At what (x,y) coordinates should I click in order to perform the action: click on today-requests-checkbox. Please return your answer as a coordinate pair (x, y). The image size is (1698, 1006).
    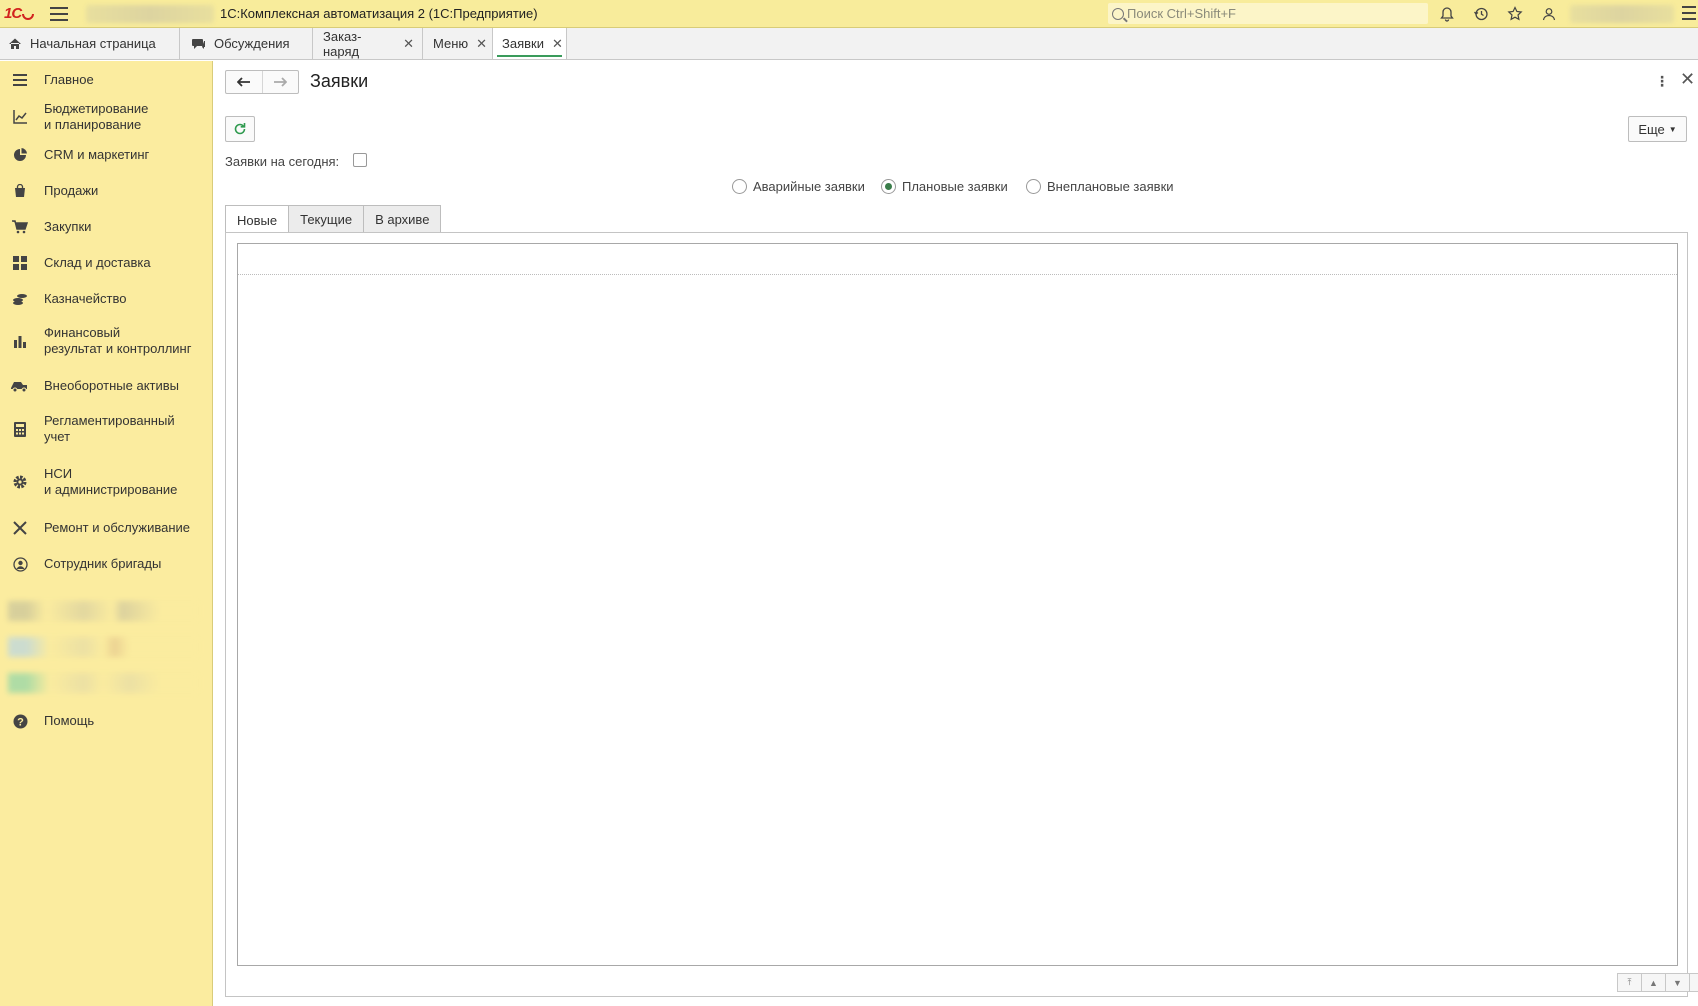
    Looking at the image, I should click on (360, 160).